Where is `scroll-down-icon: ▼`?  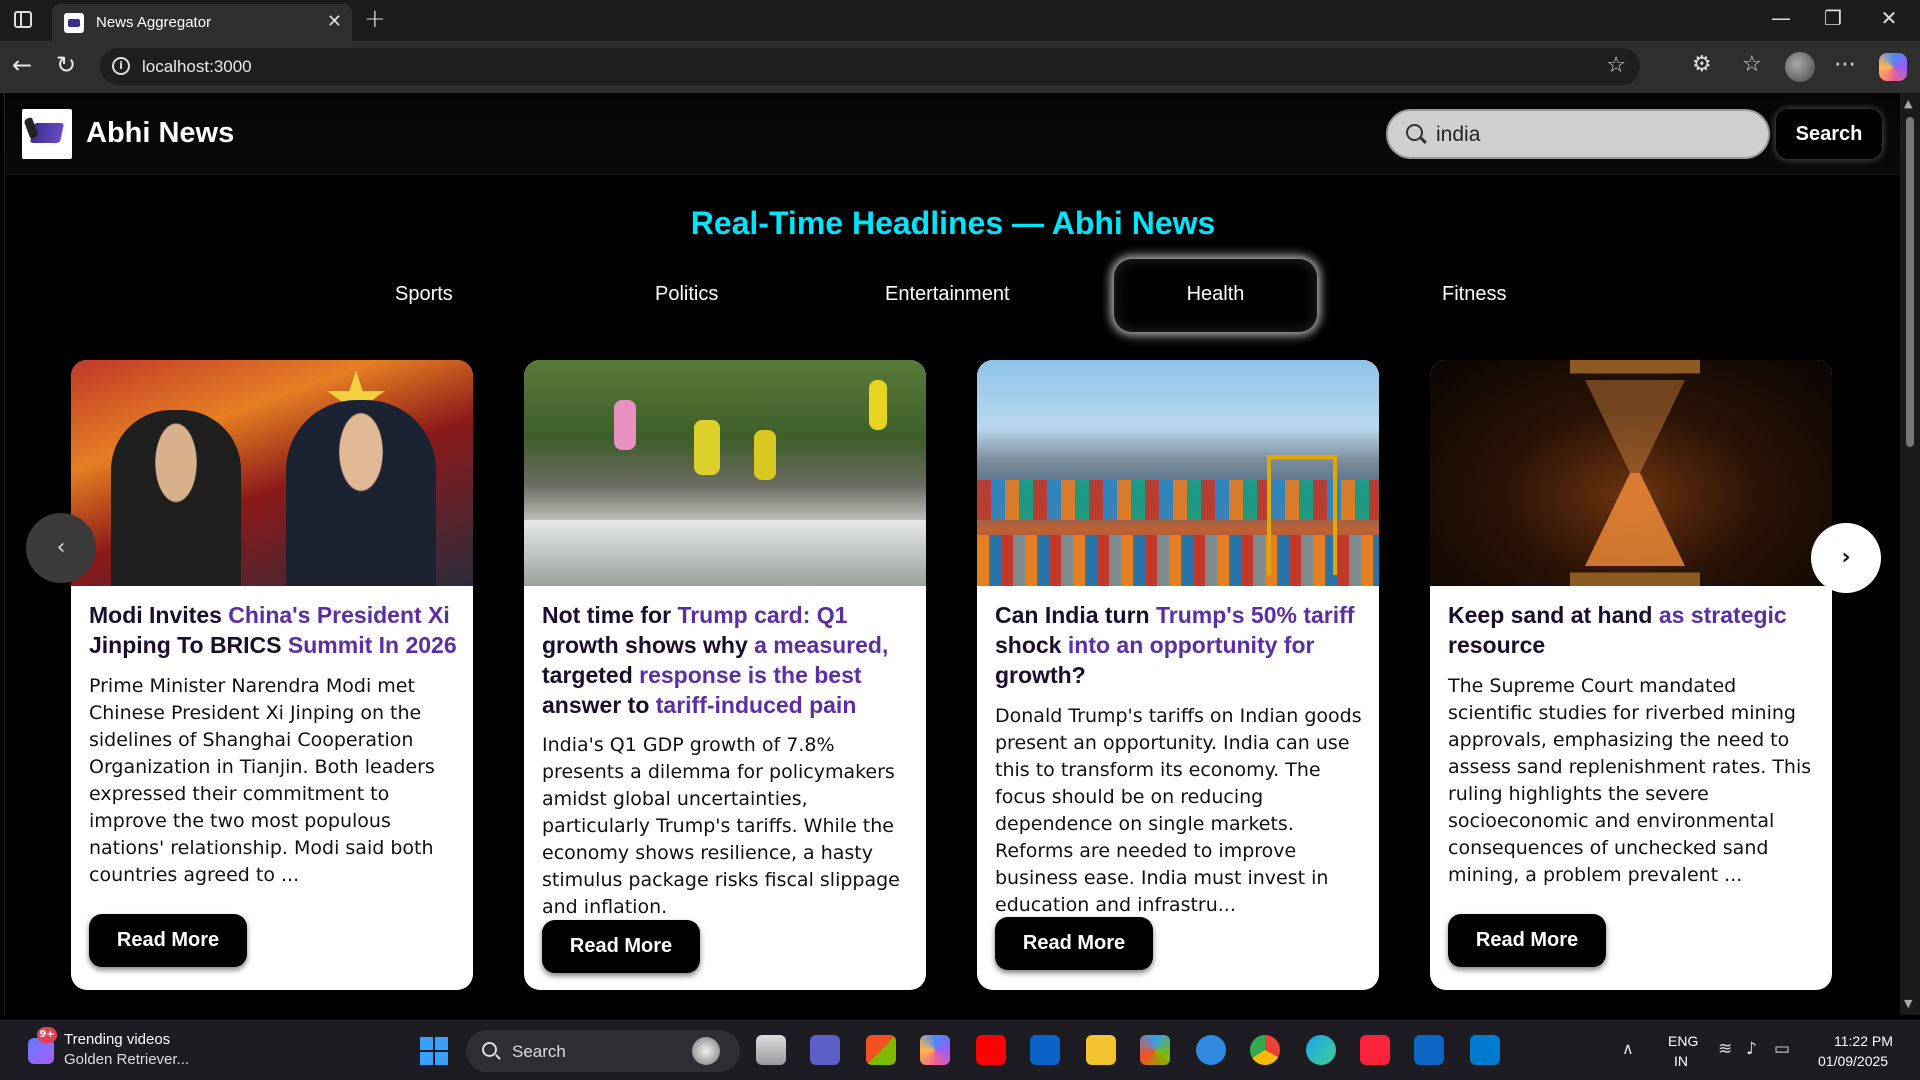 scroll-down-icon: ▼ is located at coordinates (1908, 1003).